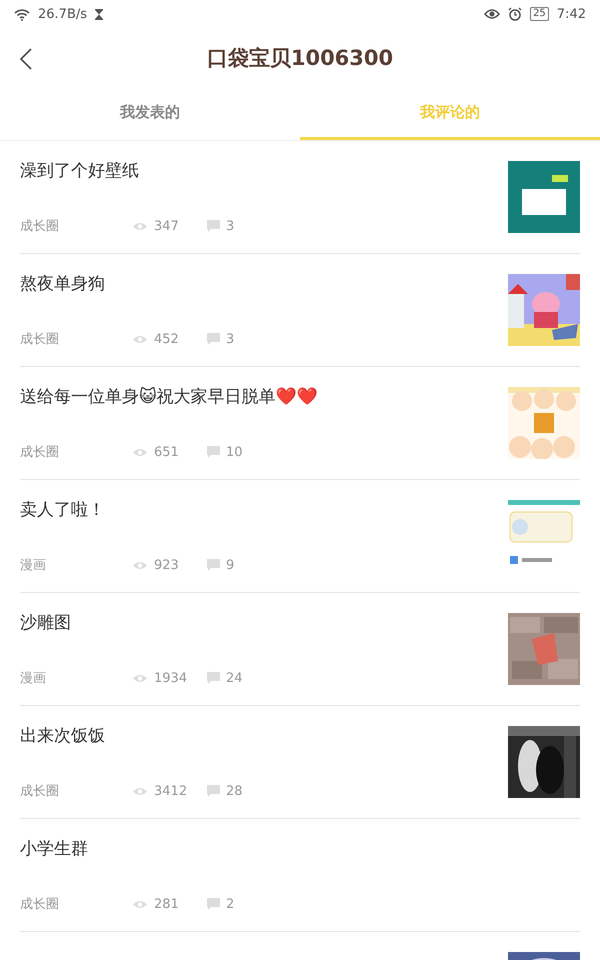 This screenshot has width=600, height=960. I want to click on view-count: 347, so click(166, 226).